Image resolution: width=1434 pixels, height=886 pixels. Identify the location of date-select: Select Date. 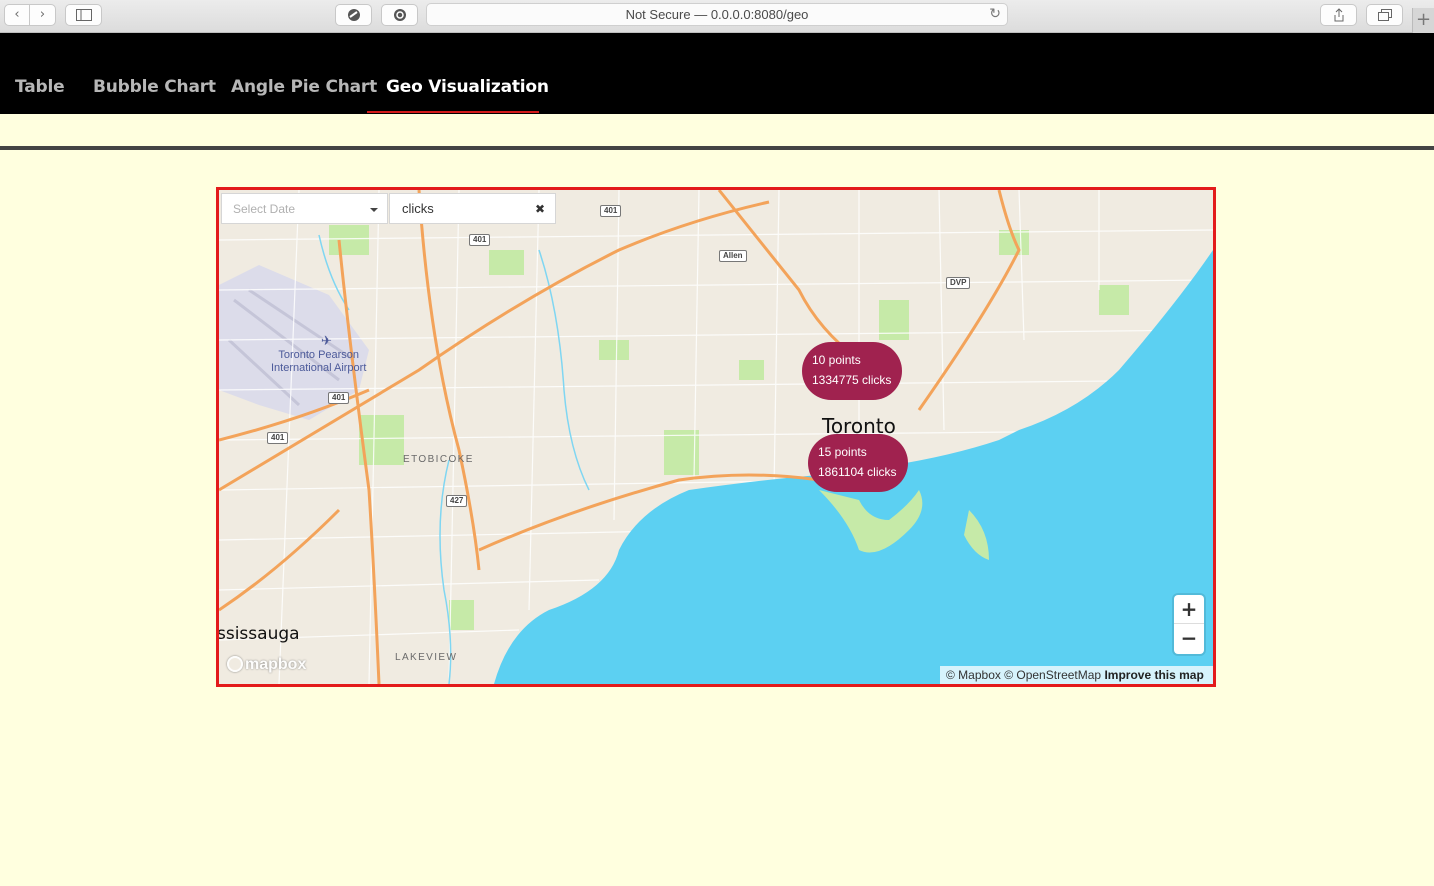
(304, 208).